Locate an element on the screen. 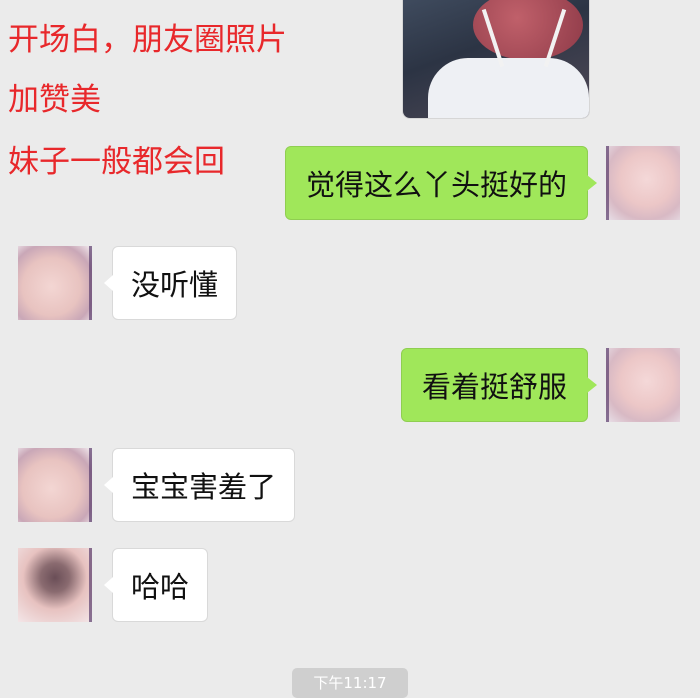 Image resolution: width=700 pixels, height=698 pixels. message-text: 看着挺舒服 is located at coordinates (494, 387).